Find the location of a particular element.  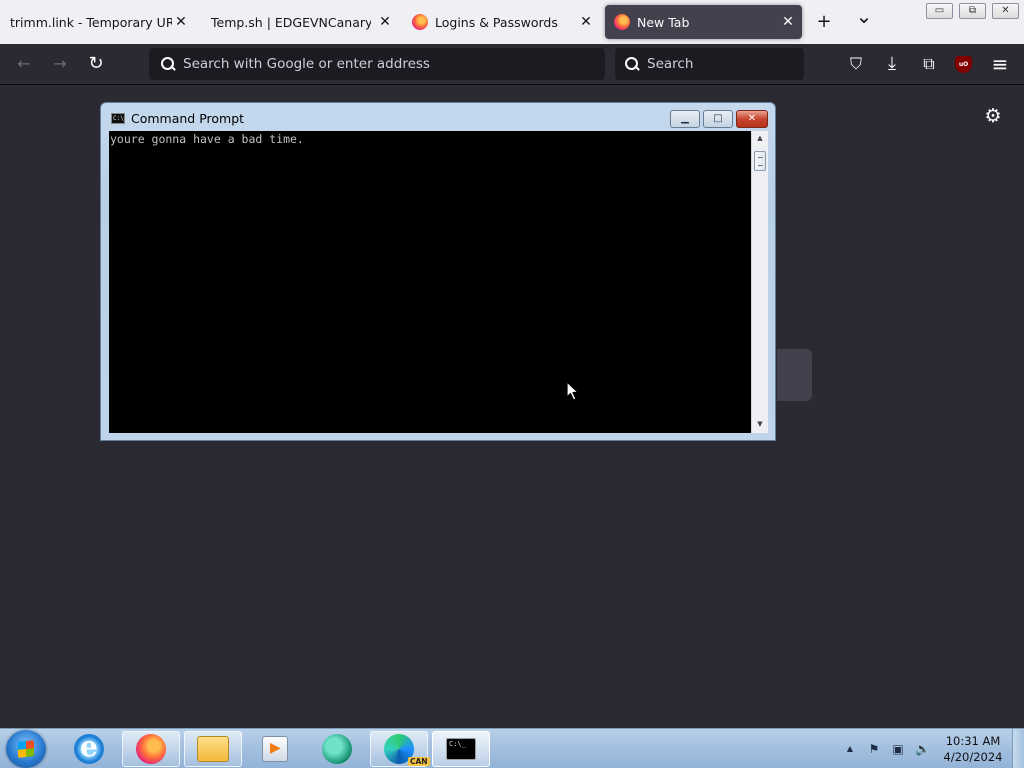

tab-logins-passwords: Logins & Passwords ✕ is located at coordinates (506, 22).